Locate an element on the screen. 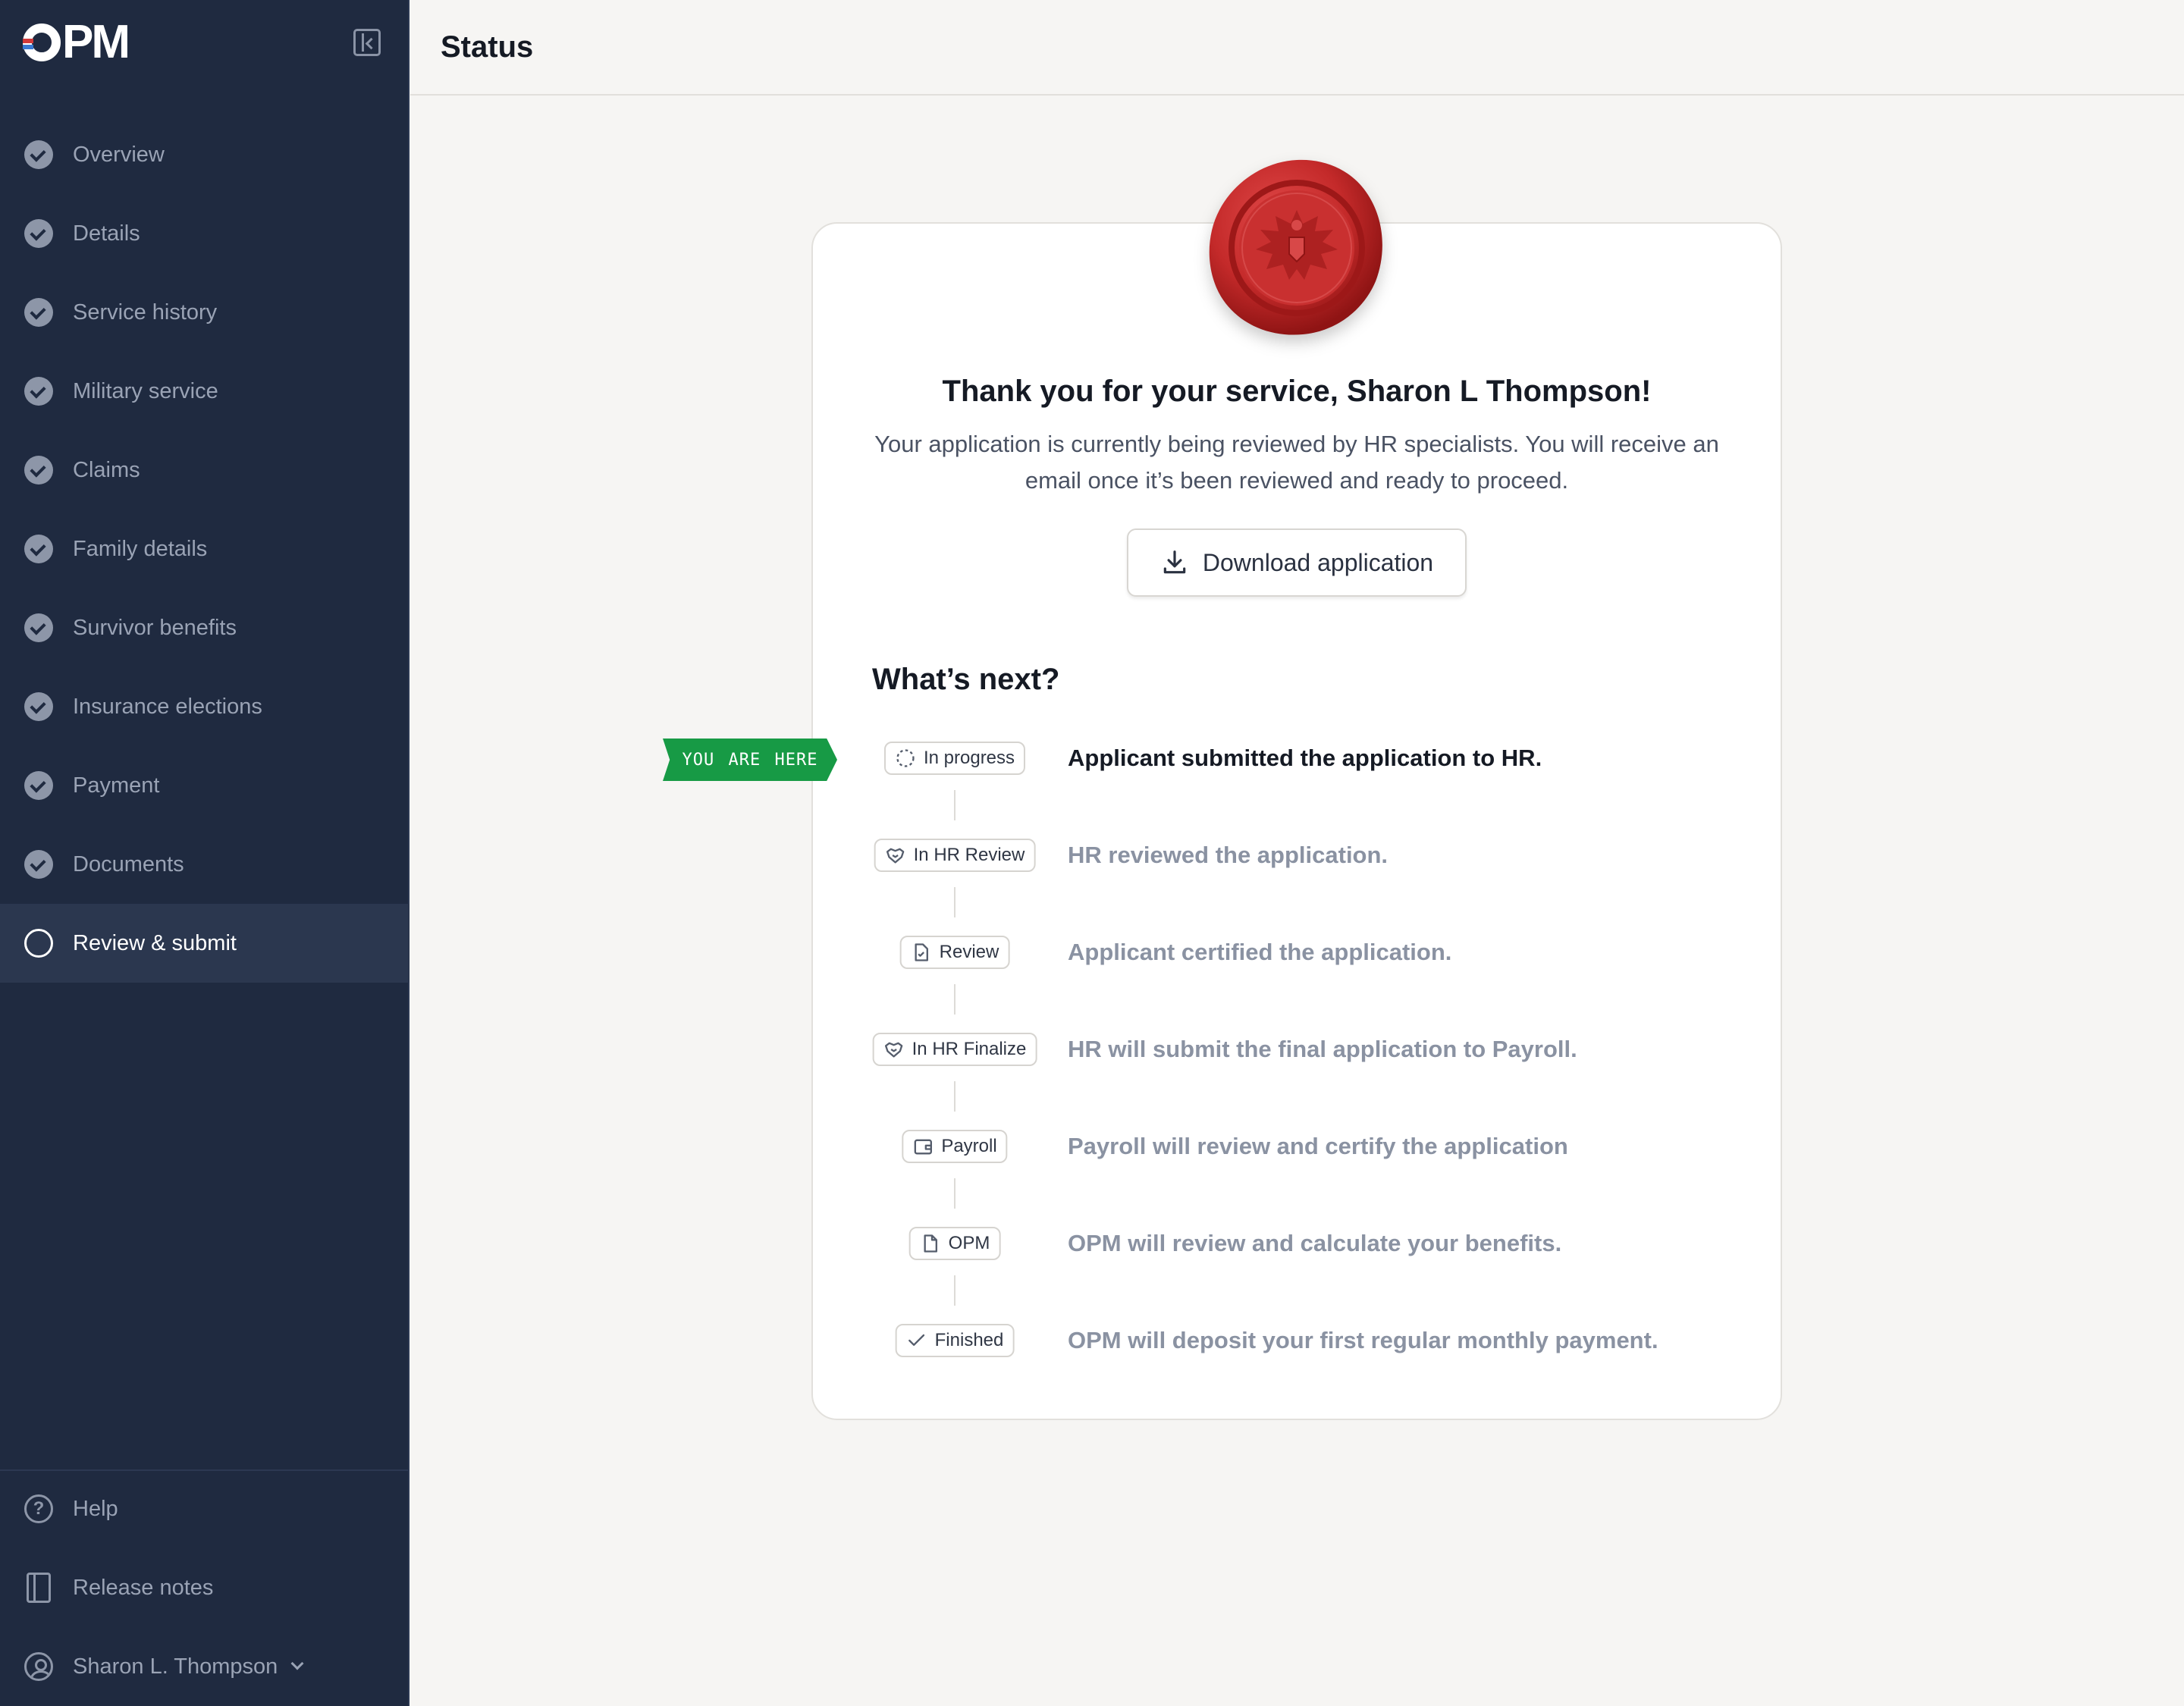  collapse-sidebar-icon is located at coordinates (367, 42).